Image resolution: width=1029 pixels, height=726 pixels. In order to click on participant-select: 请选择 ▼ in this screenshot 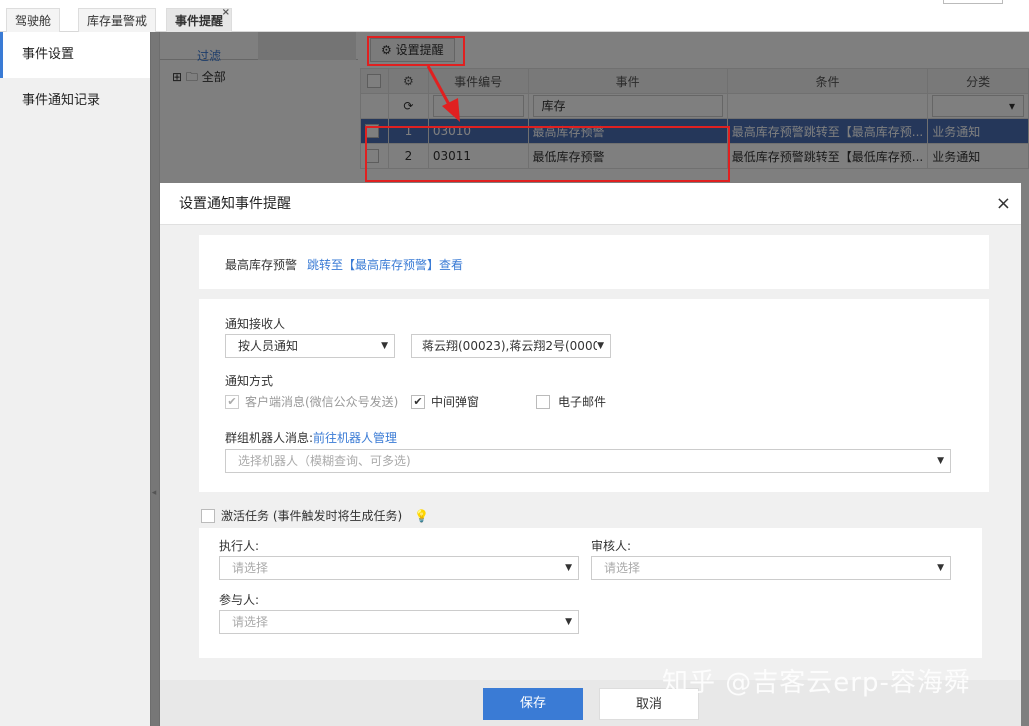, I will do `click(399, 622)`.